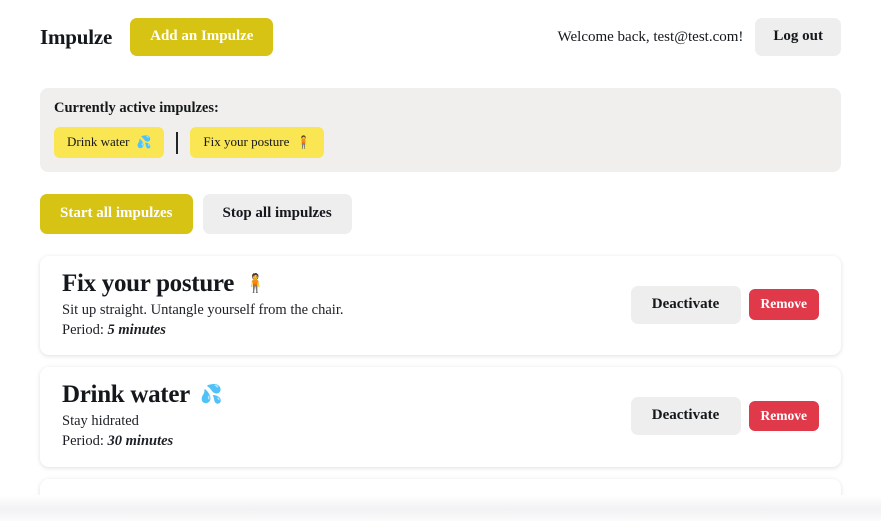 This screenshot has height=521, width=881. What do you see at coordinates (440, 508) in the screenshot?
I see `page-footer-fade` at bounding box center [440, 508].